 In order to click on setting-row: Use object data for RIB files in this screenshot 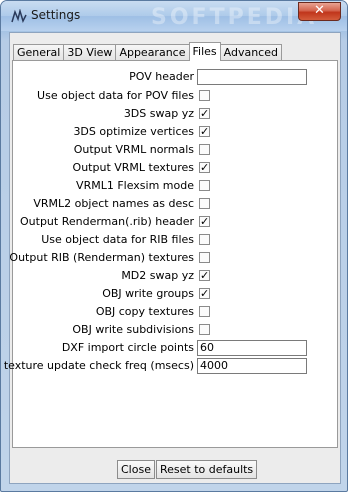, I will do `click(175, 241)`.